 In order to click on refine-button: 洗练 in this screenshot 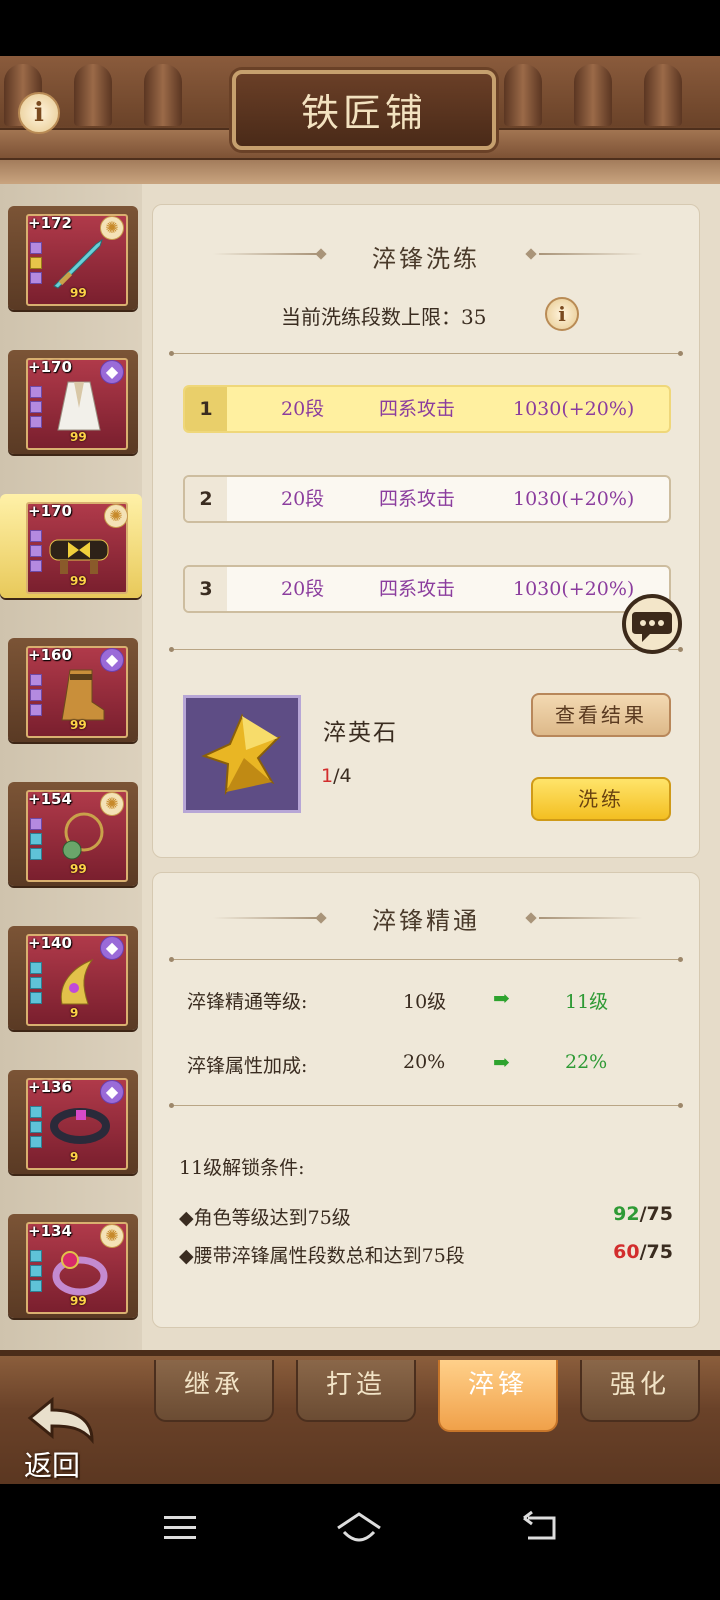, I will do `click(601, 799)`.